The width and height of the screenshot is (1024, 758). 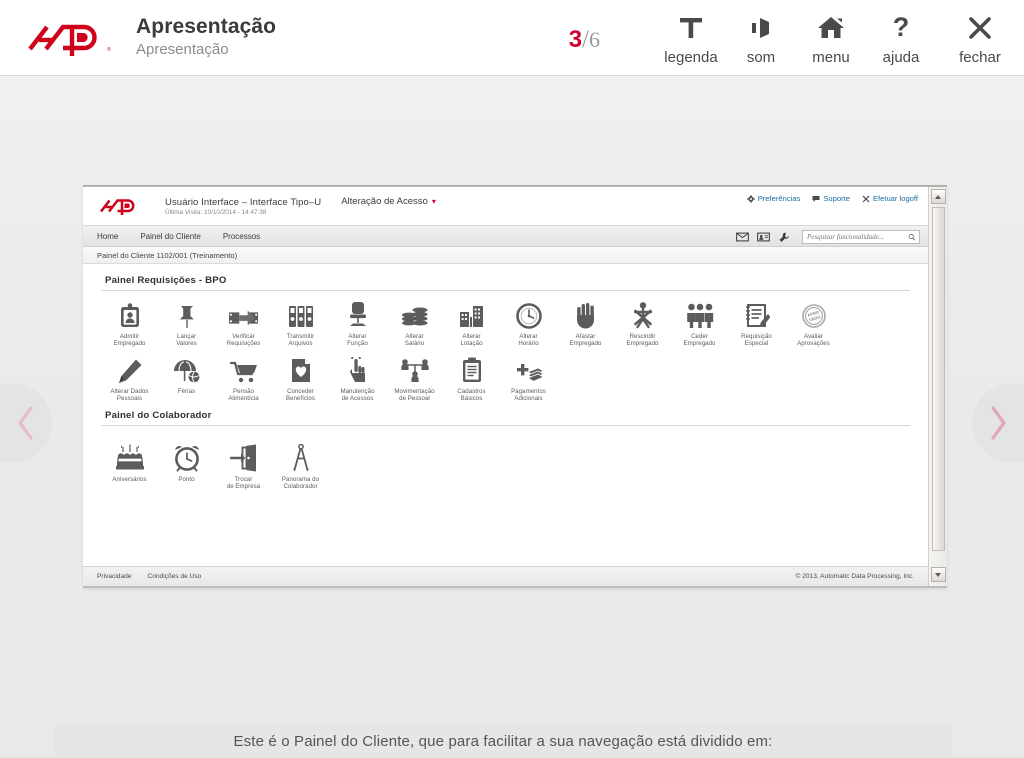 I want to click on tile-manutencao-de-acessos: Manutenção de Acessos, so click(x=357, y=378).